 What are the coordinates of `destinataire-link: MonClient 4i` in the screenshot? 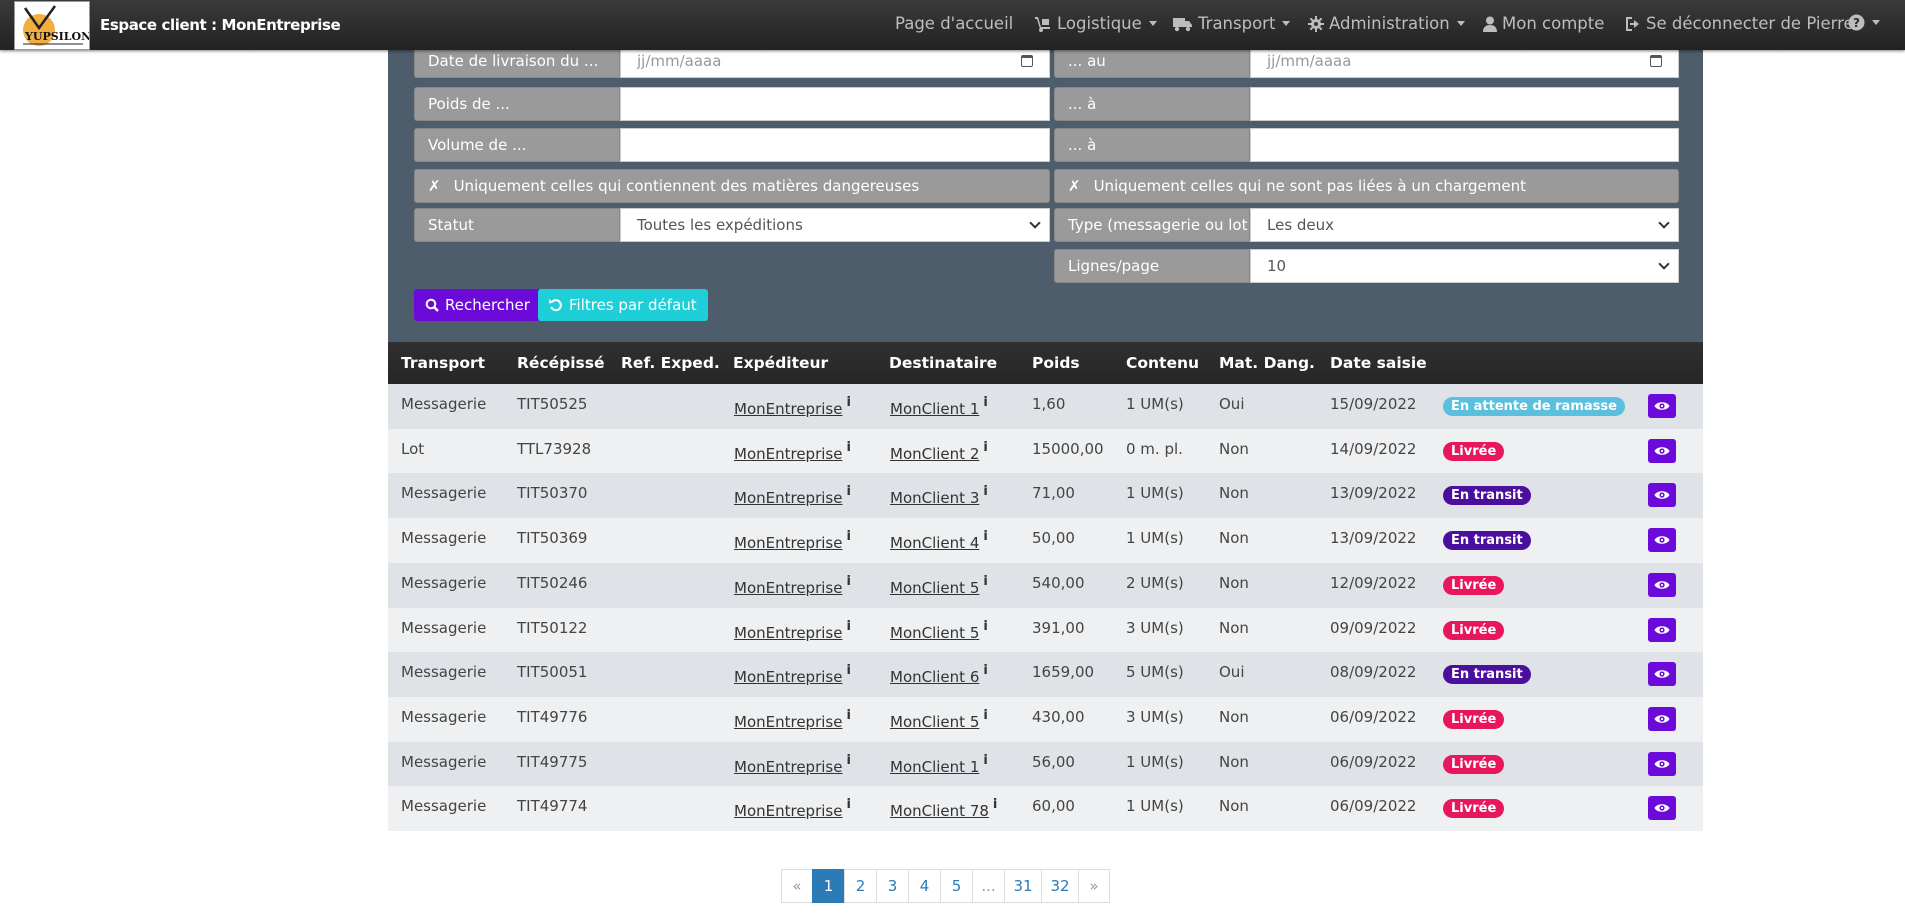 It's located at (939, 540).